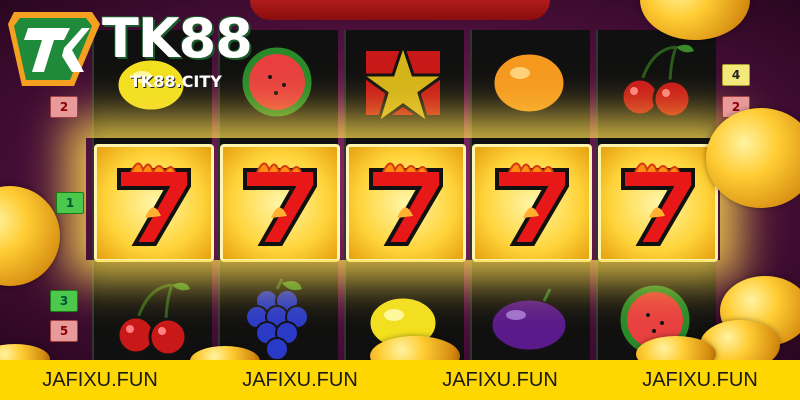 The height and width of the screenshot is (400, 800). What do you see at coordinates (64, 107) in the screenshot?
I see `line-button-left-1: 2` at bounding box center [64, 107].